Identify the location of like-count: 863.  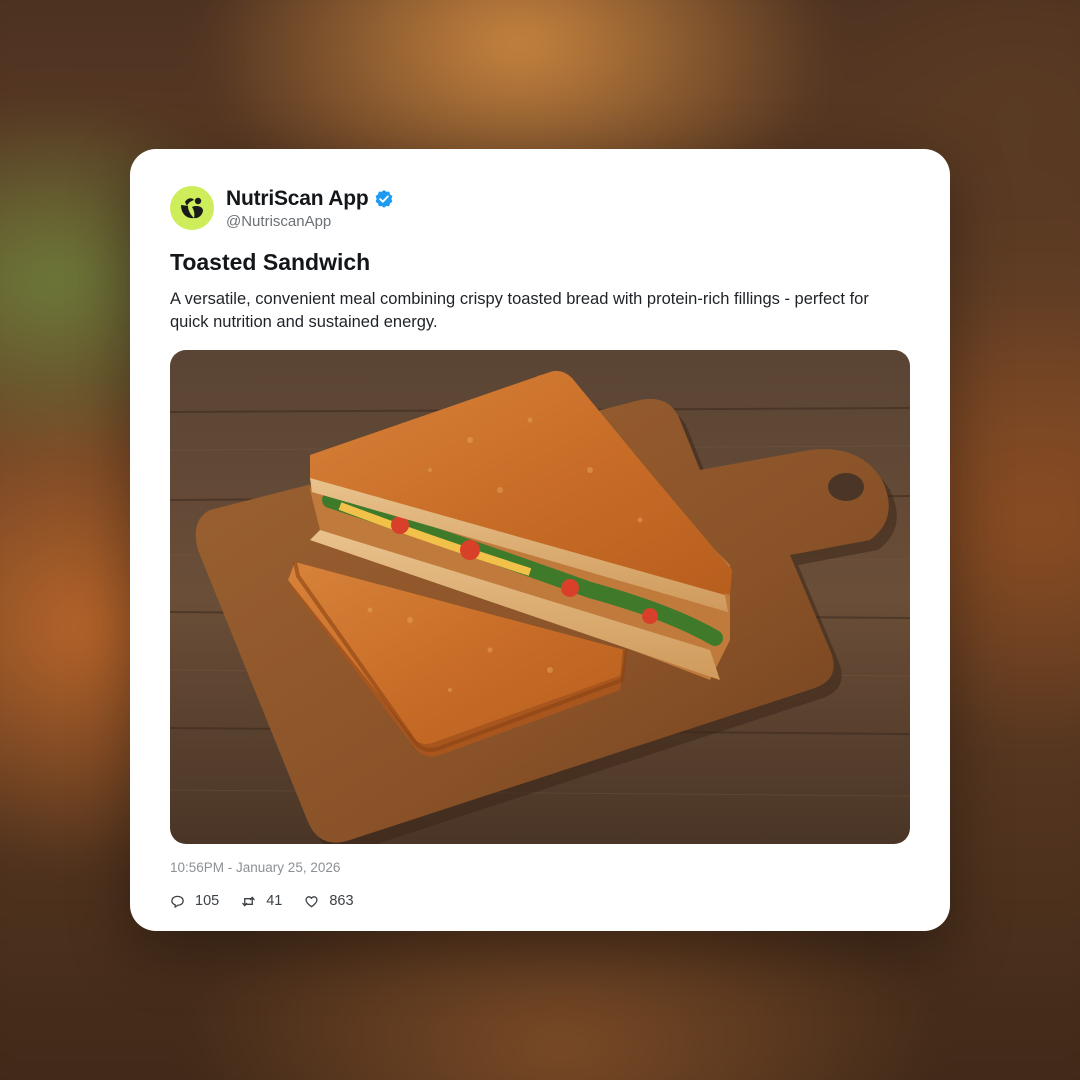
(341, 901).